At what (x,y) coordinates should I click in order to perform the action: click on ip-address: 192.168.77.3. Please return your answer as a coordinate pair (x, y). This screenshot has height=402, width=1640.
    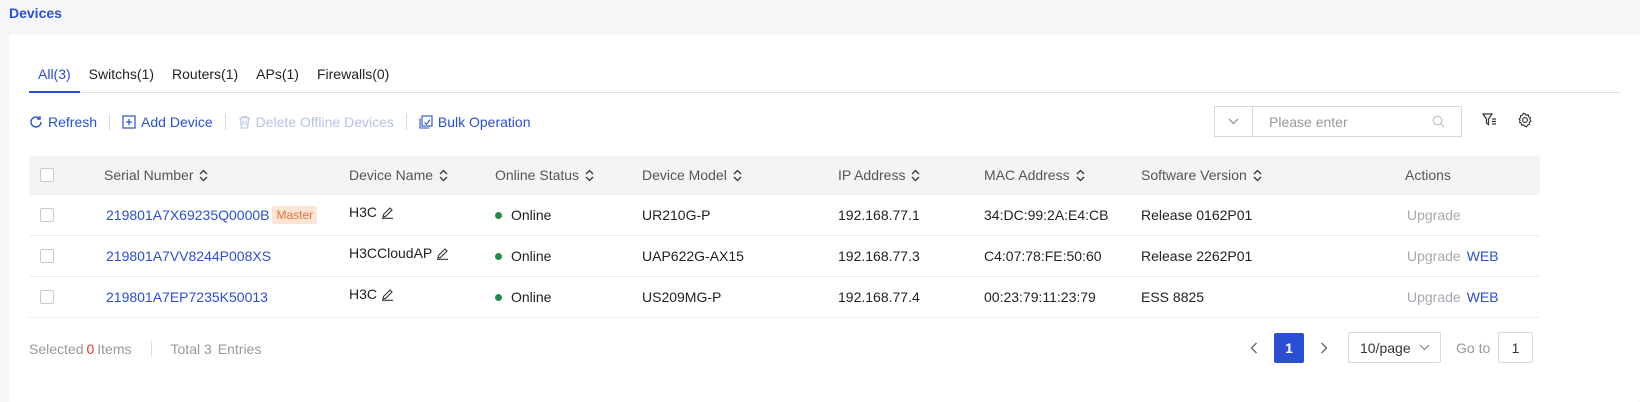
    Looking at the image, I should click on (879, 256).